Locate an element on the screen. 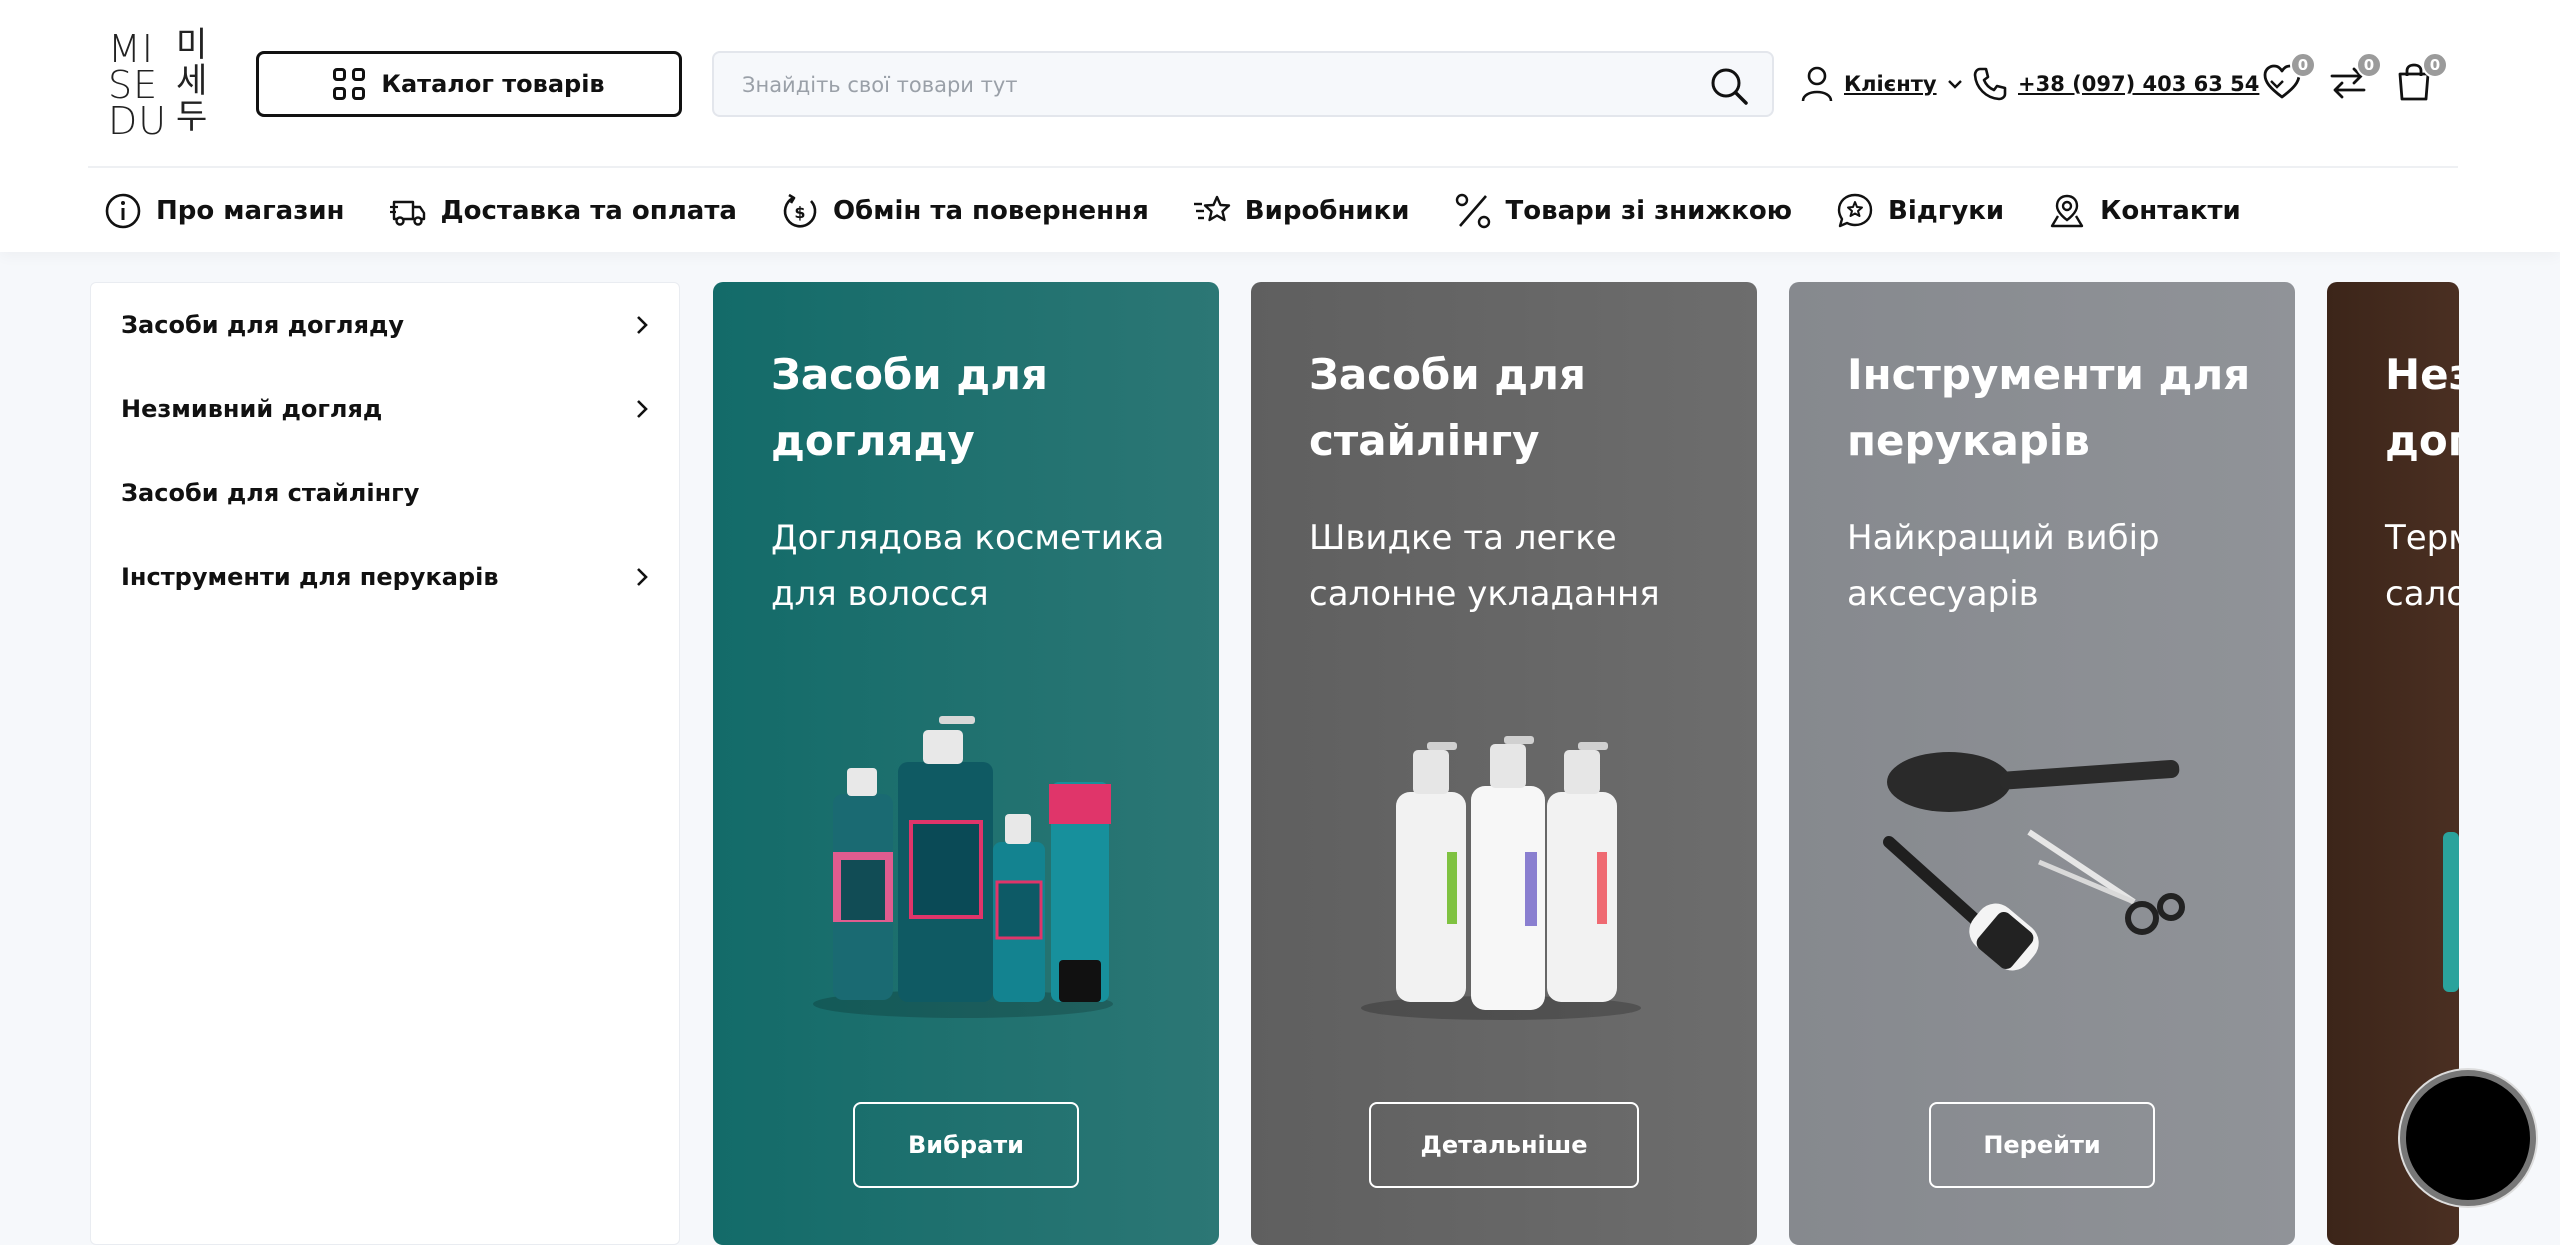 The width and height of the screenshot is (2560, 1245). money-cycle-icon: $ is located at coordinates (800, 210).